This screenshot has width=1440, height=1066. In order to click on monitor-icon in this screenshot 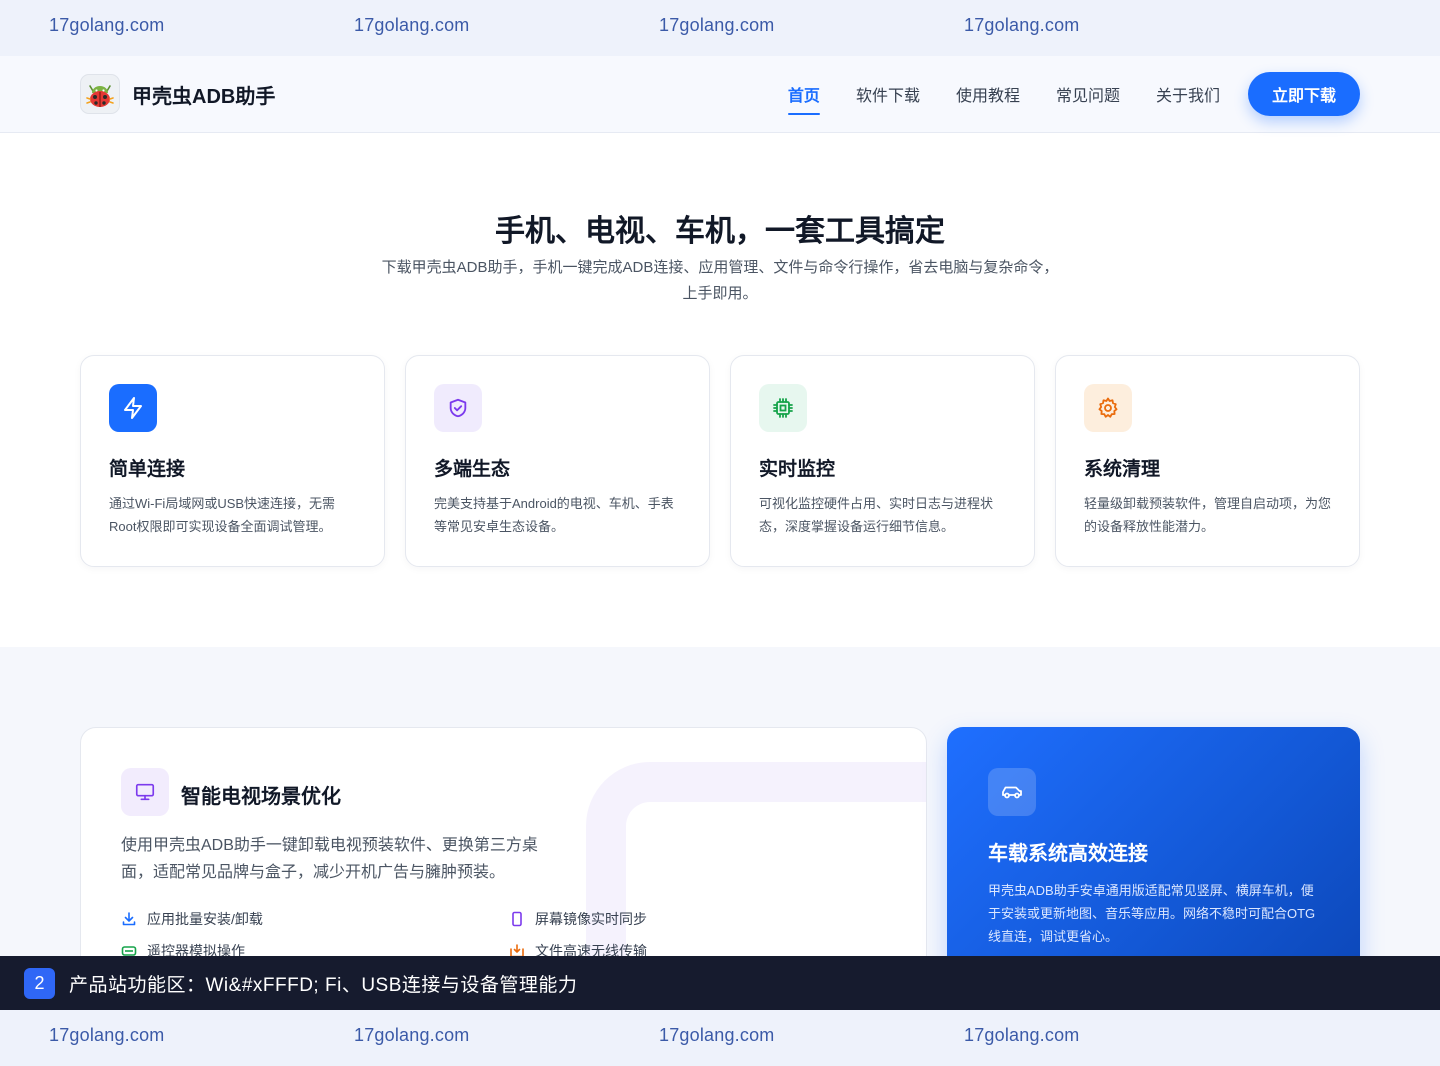, I will do `click(145, 792)`.